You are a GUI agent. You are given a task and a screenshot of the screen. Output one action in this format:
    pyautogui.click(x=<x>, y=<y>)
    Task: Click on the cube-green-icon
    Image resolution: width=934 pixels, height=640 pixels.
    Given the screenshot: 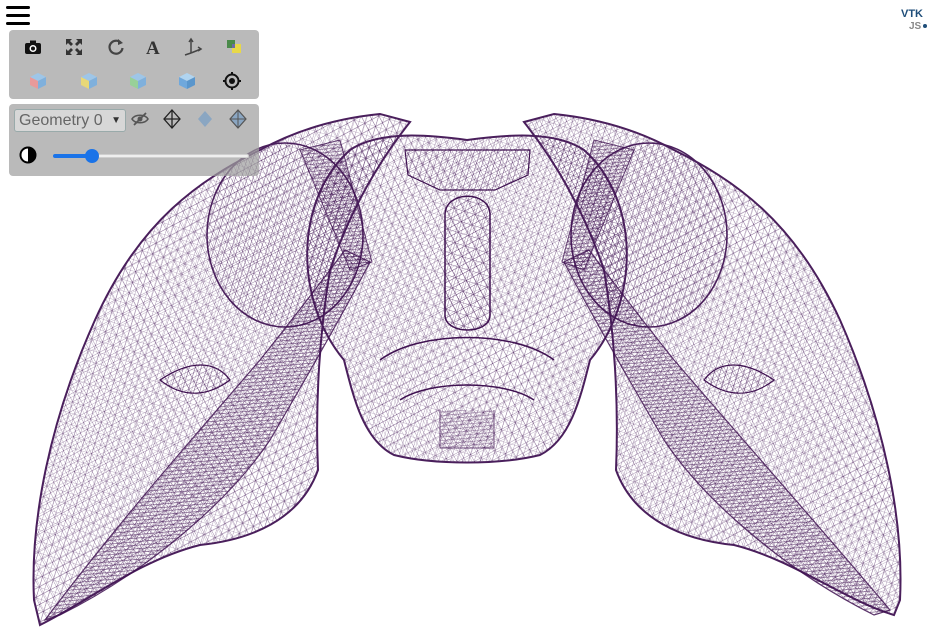 What is the action you would take?
    pyautogui.click(x=138, y=81)
    